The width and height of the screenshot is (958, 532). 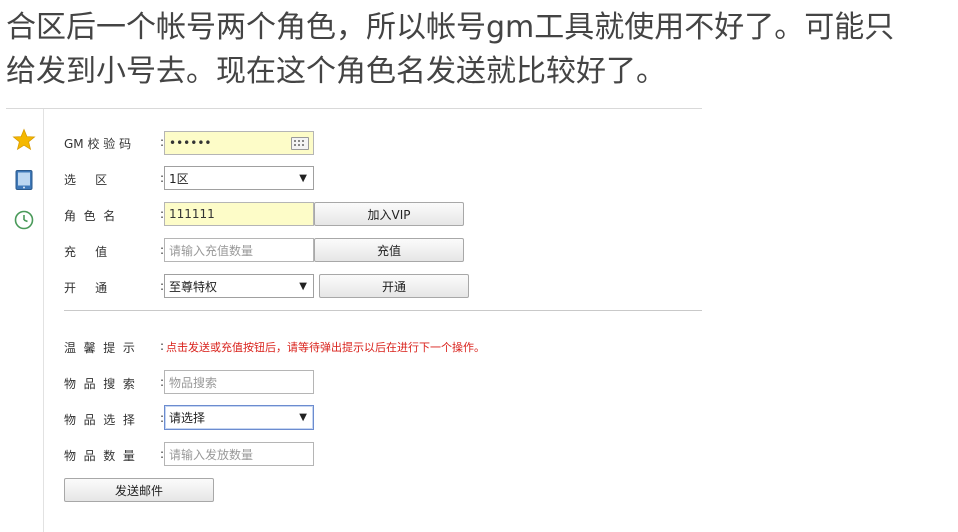 What do you see at coordinates (239, 178) in the screenshot?
I see `zone-select: 1区 ▼` at bounding box center [239, 178].